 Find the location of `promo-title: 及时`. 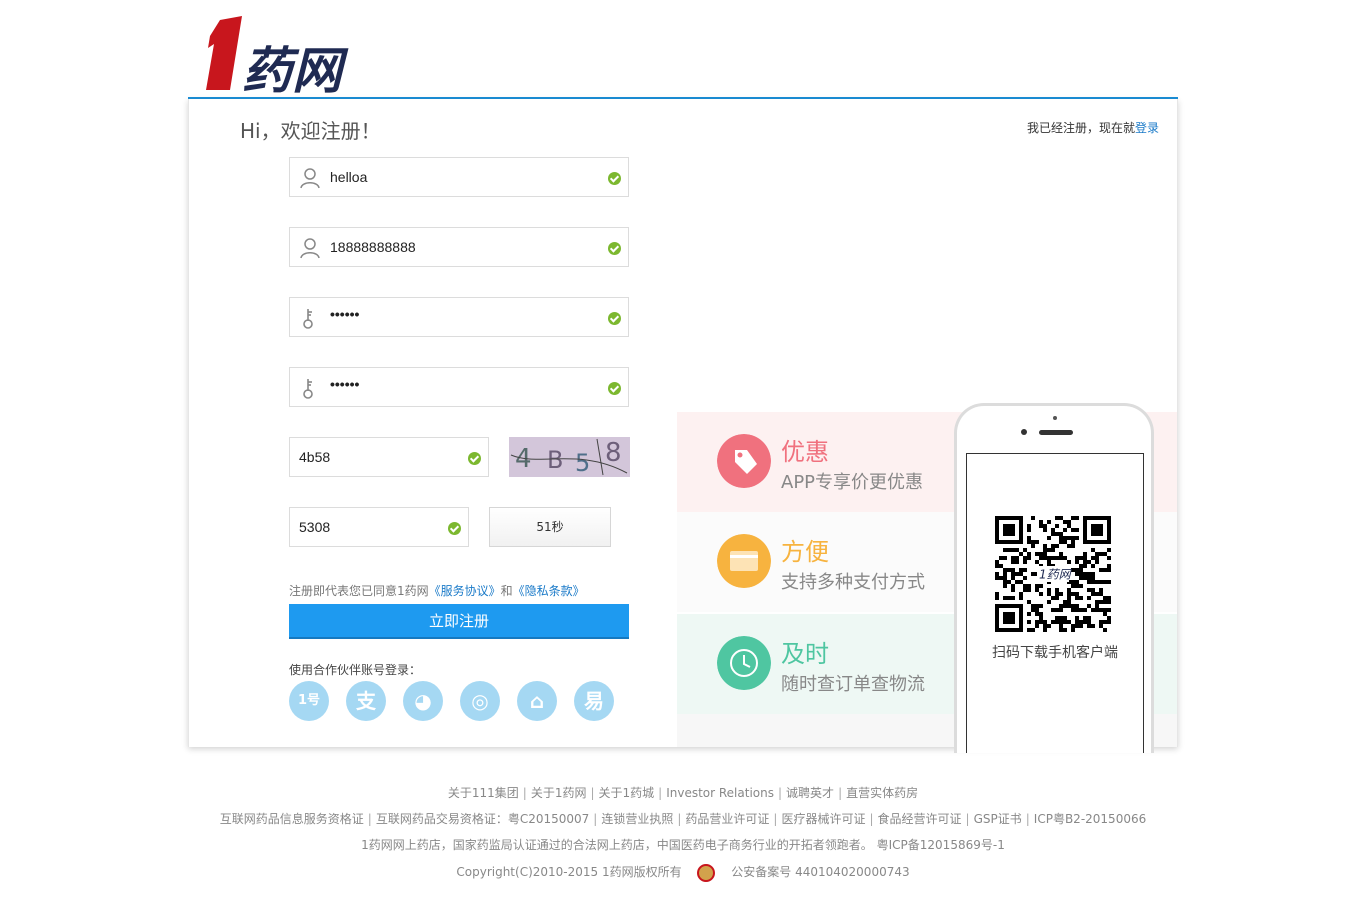

promo-title: 及时 is located at coordinates (805, 654).